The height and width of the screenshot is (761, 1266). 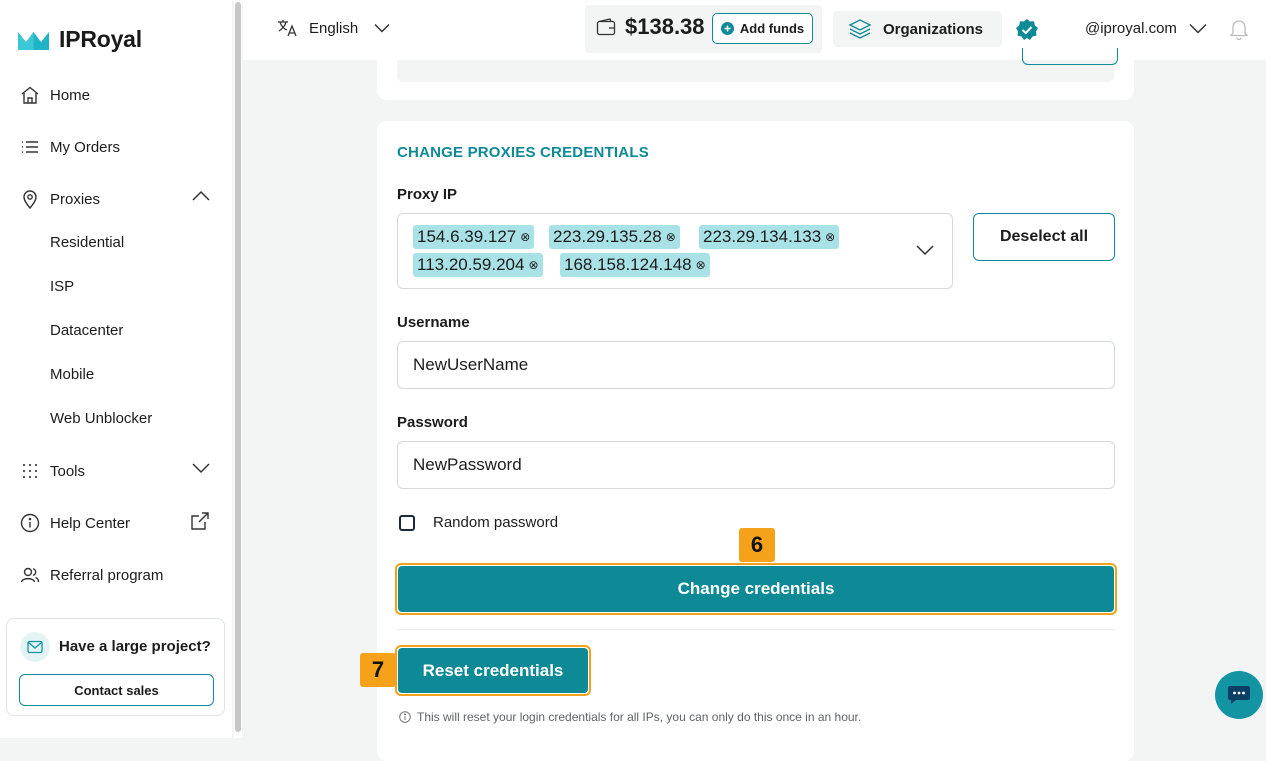 What do you see at coordinates (493, 670) in the screenshot?
I see `reset-credentials-button: Reset credentials` at bounding box center [493, 670].